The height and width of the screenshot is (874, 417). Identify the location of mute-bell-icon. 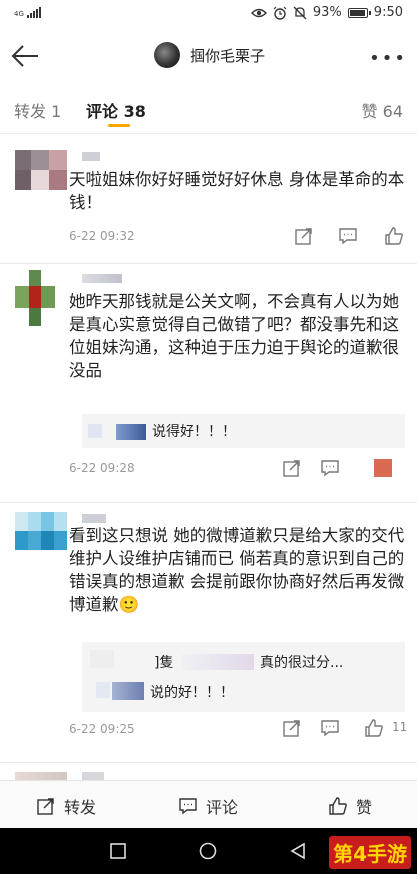
(300, 12).